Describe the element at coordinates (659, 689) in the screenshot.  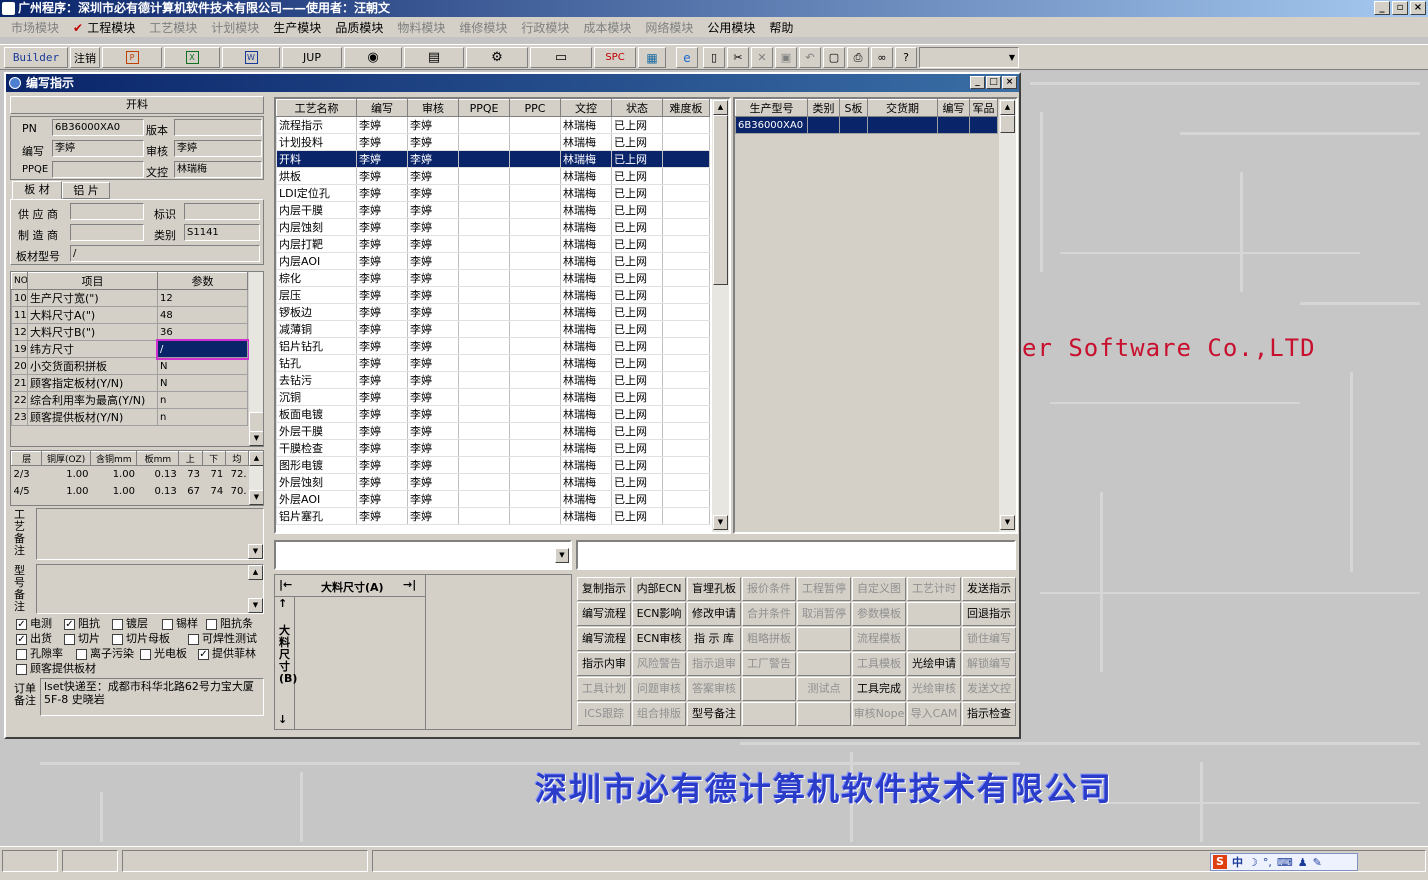
I see `action-button: 问题审核` at that location.